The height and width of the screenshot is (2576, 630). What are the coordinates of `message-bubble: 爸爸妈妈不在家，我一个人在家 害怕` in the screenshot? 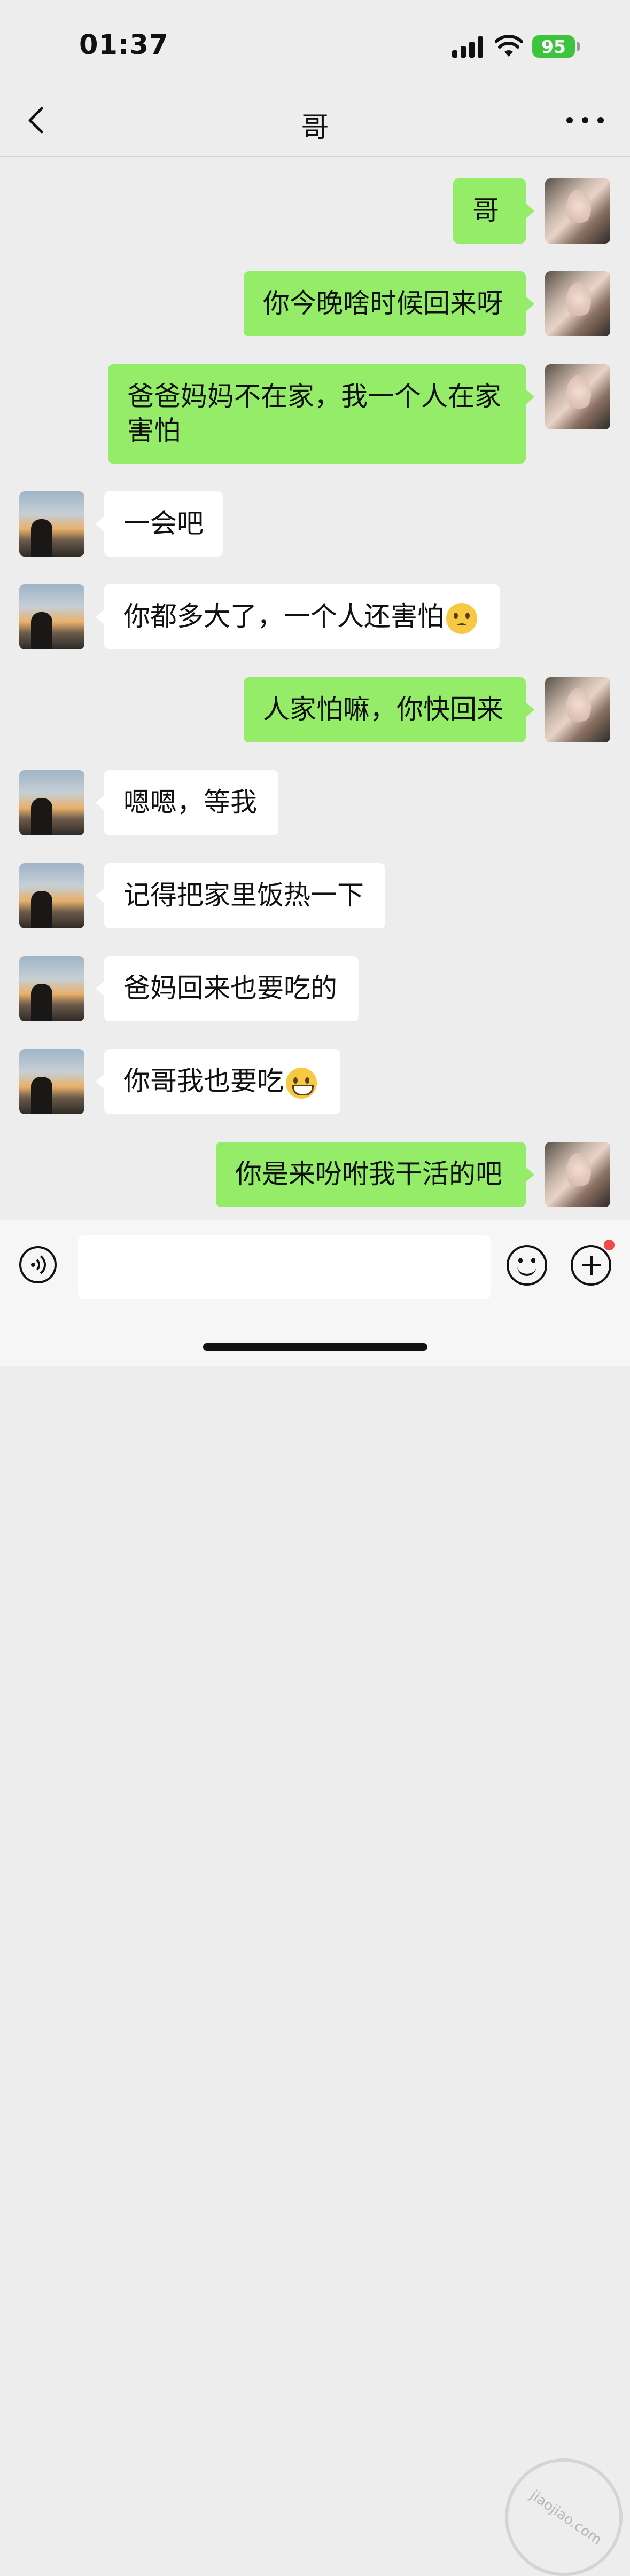 It's located at (317, 414).